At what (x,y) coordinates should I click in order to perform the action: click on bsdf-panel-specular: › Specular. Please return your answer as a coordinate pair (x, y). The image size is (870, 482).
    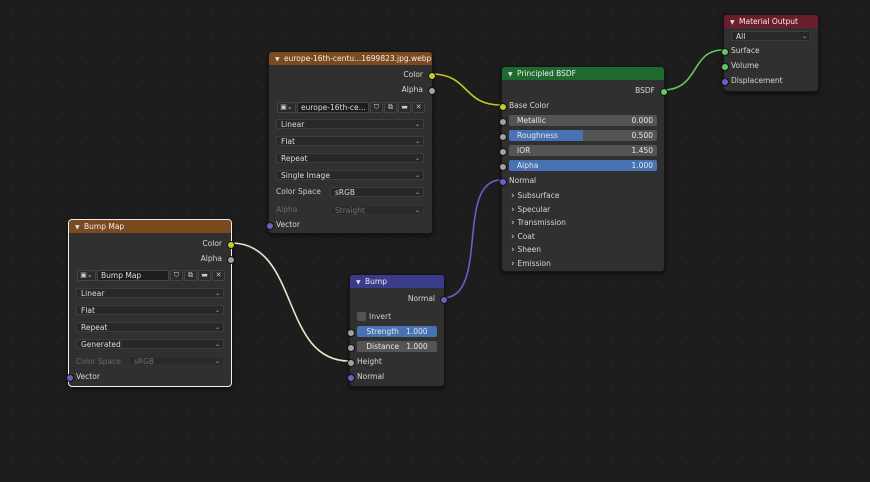
    Looking at the image, I should click on (583, 210).